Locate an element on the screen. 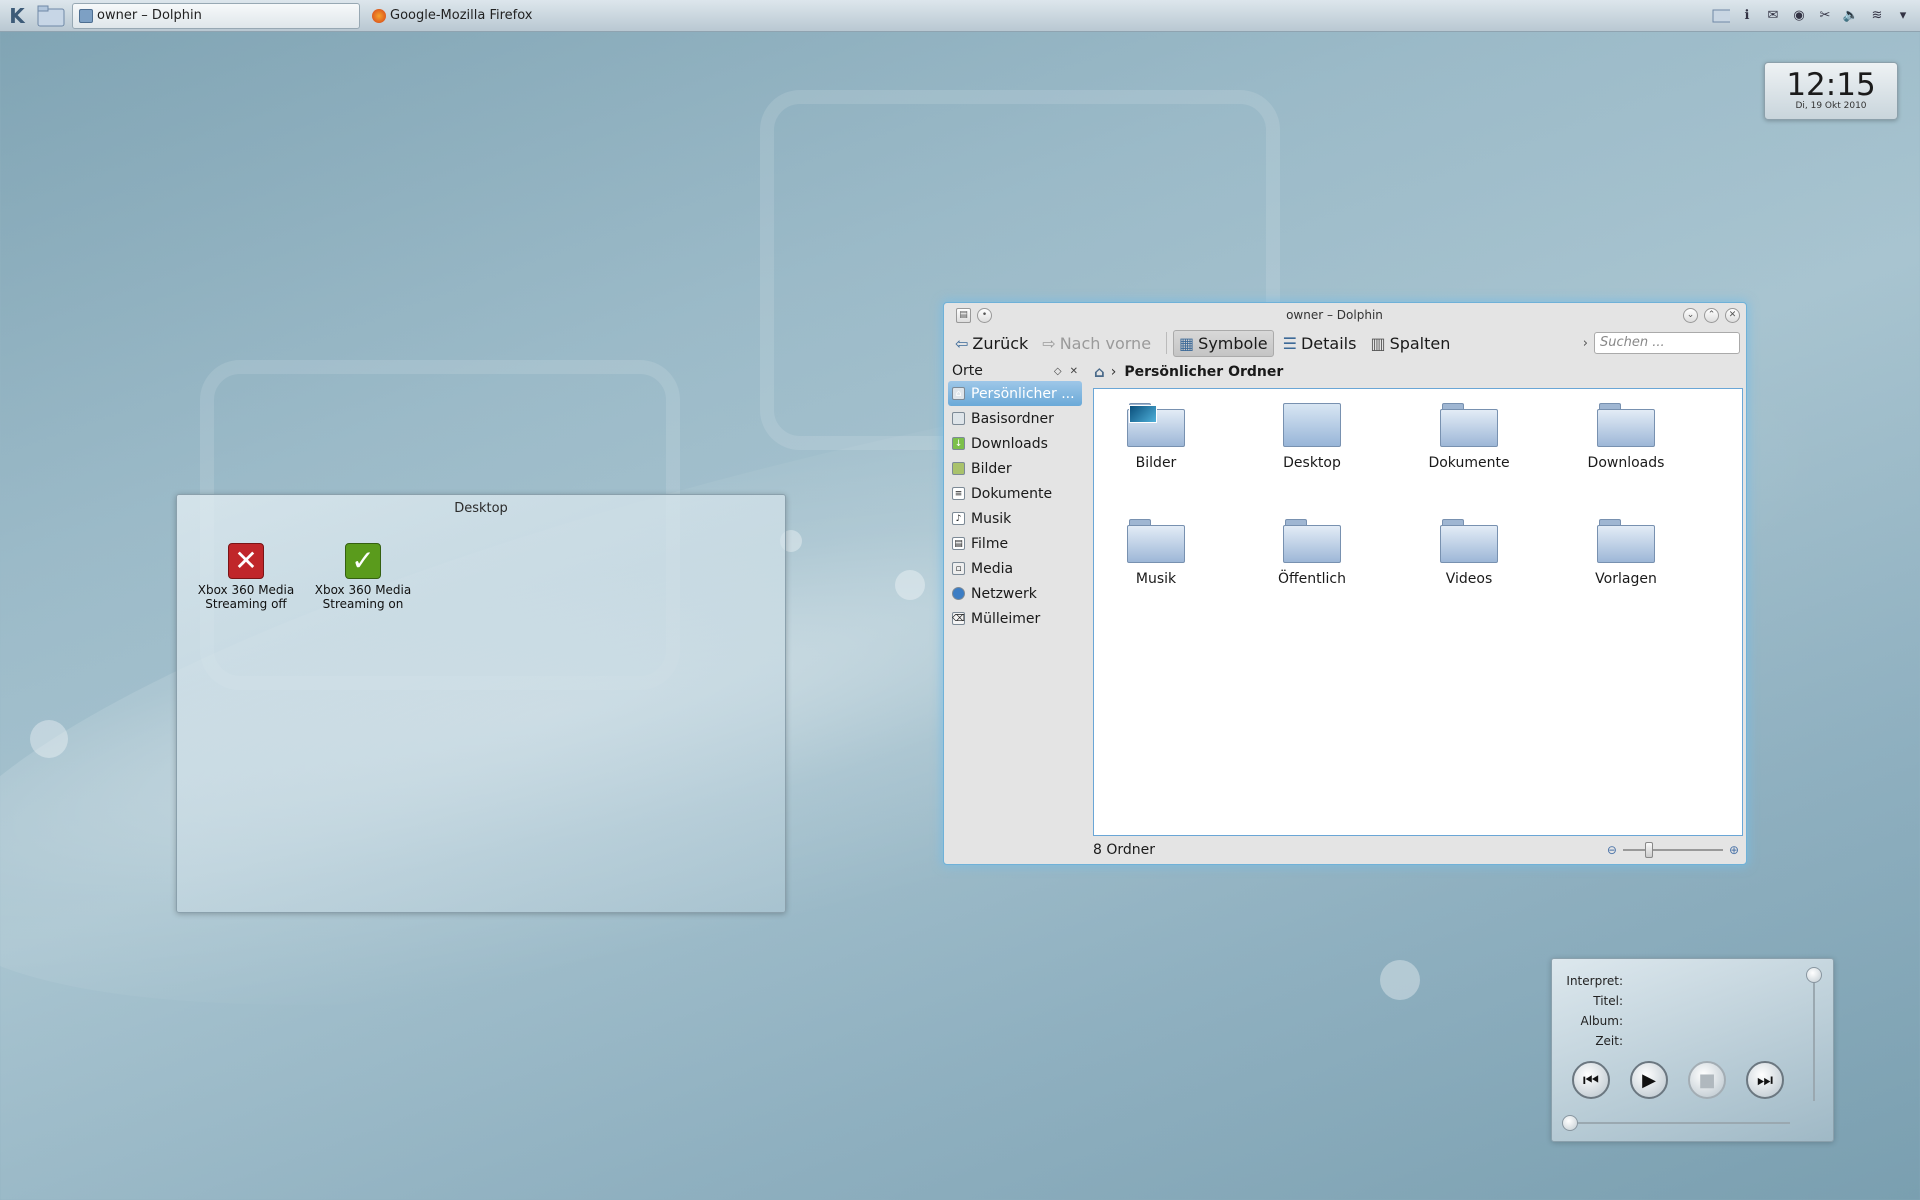 The width and height of the screenshot is (1920, 1200). volume-slider-handle is located at coordinates (1814, 975).